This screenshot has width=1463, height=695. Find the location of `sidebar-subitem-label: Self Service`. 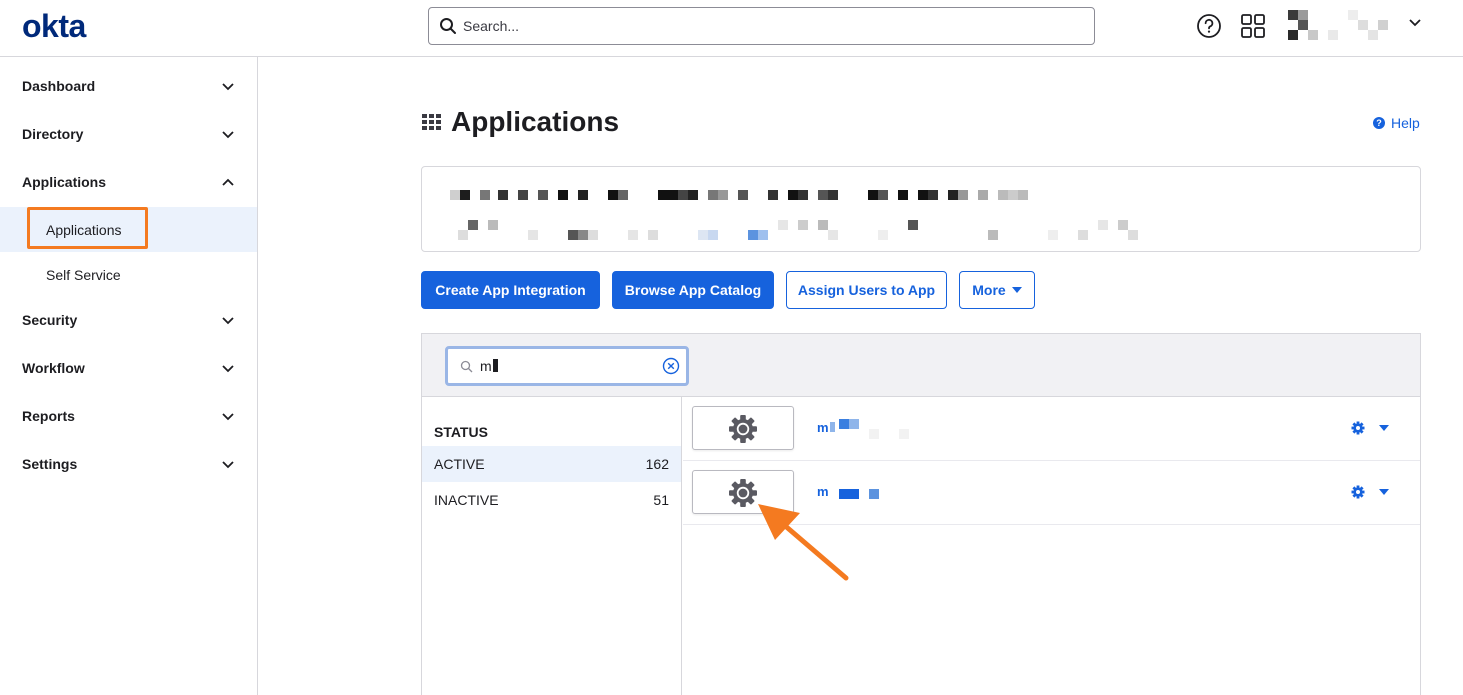

sidebar-subitem-label: Self Service is located at coordinates (83, 275).